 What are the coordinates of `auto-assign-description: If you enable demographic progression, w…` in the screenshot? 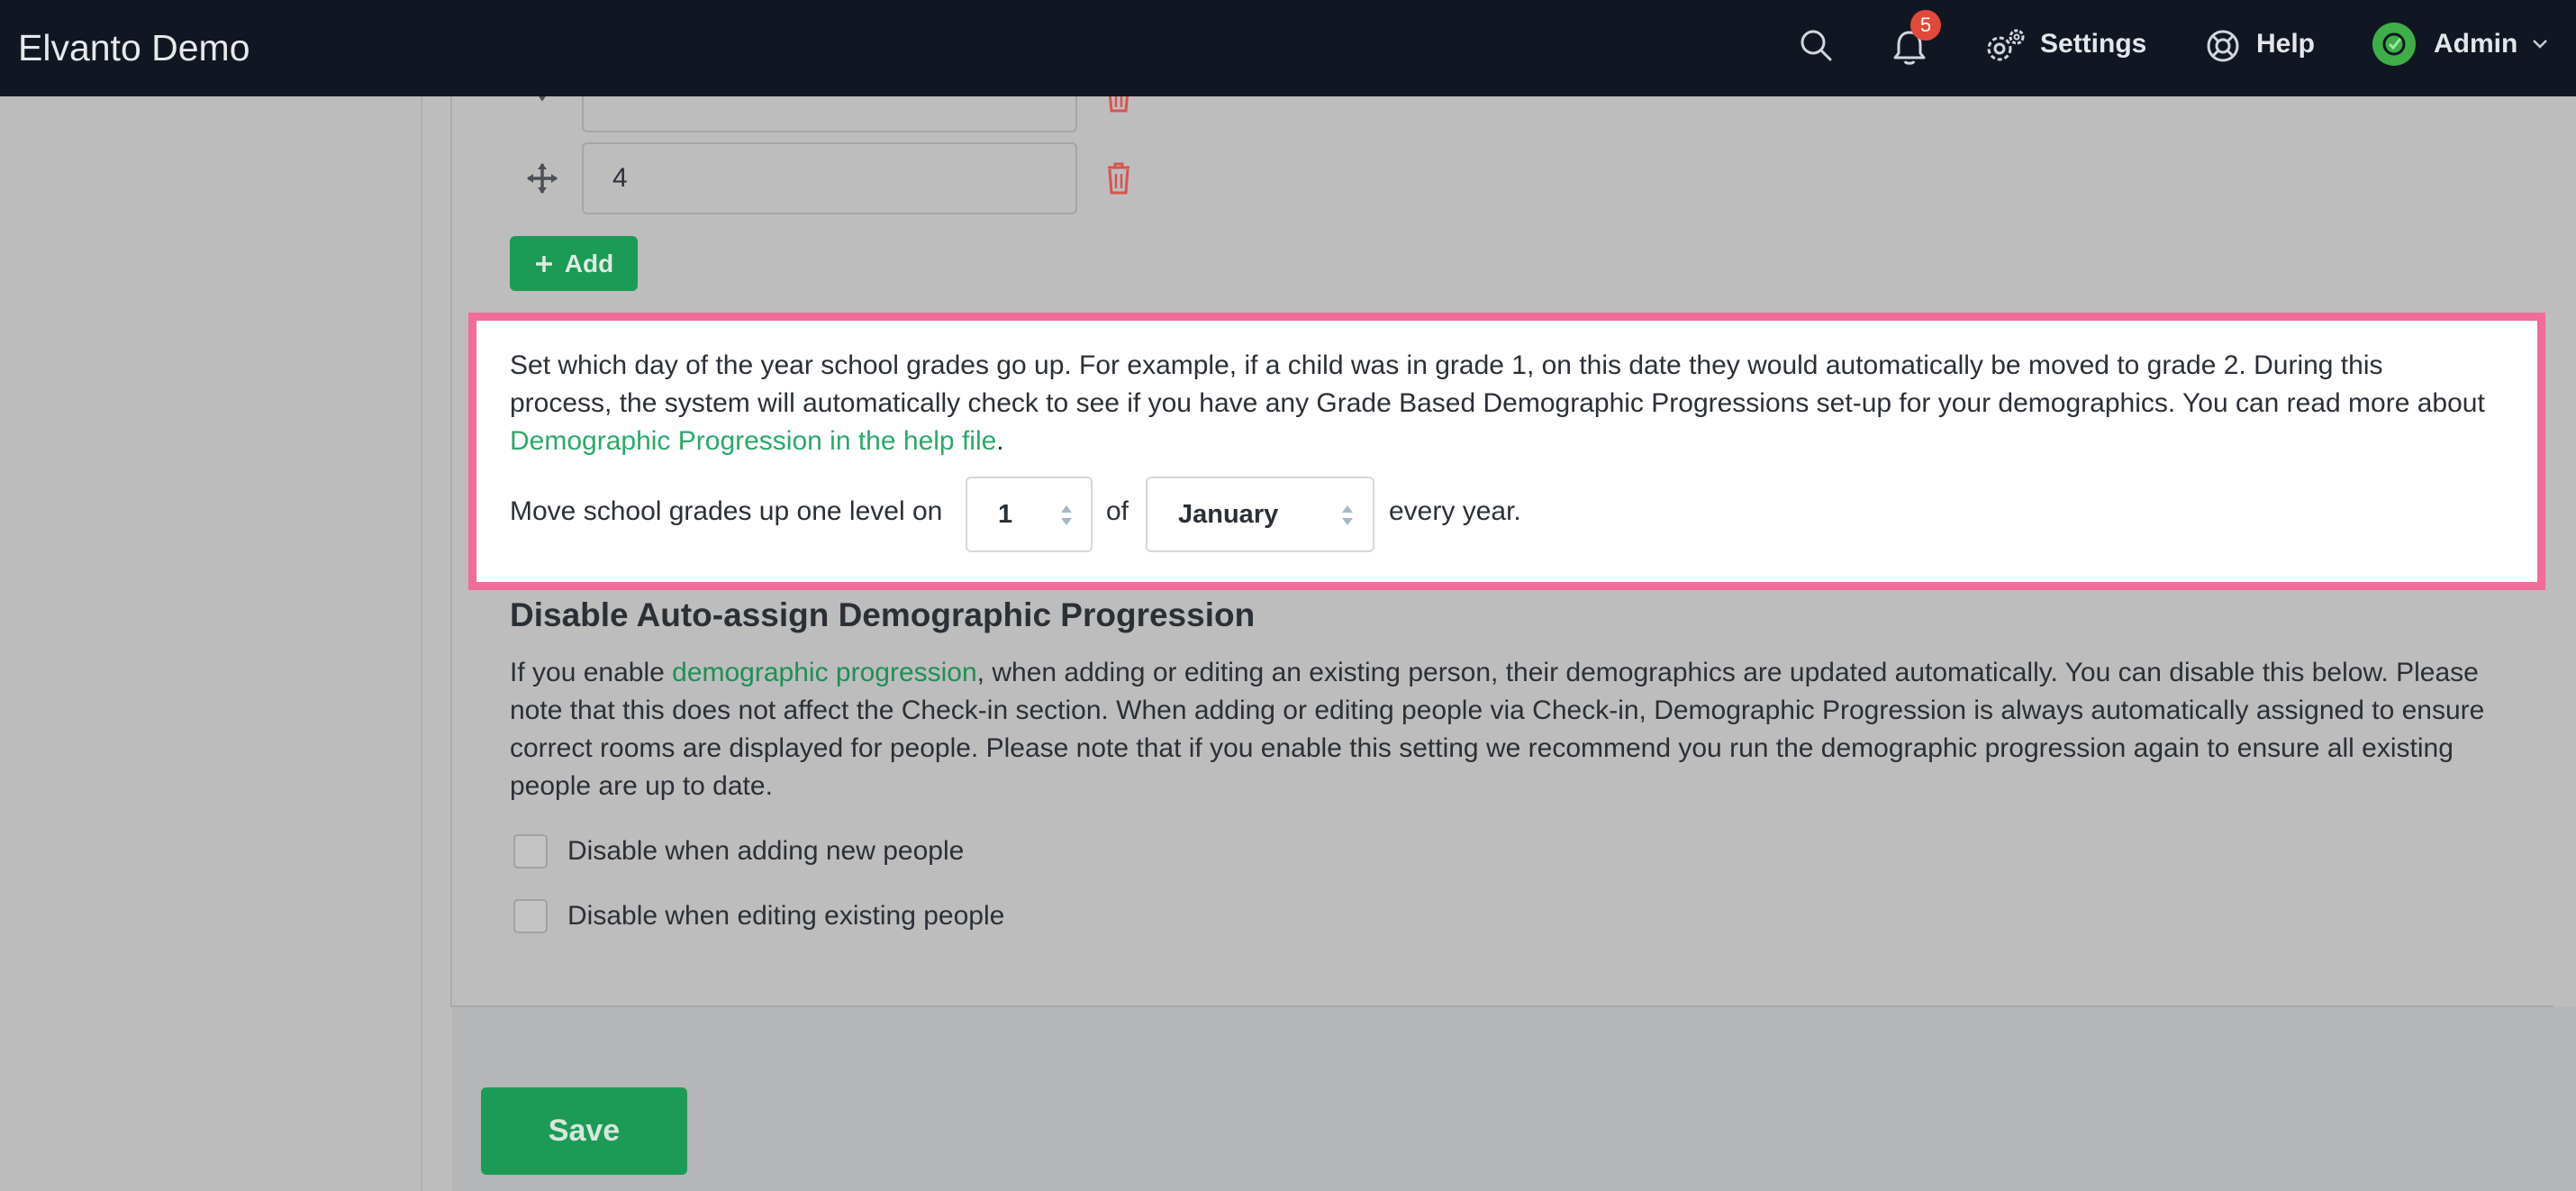 It's located at (1505, 729).